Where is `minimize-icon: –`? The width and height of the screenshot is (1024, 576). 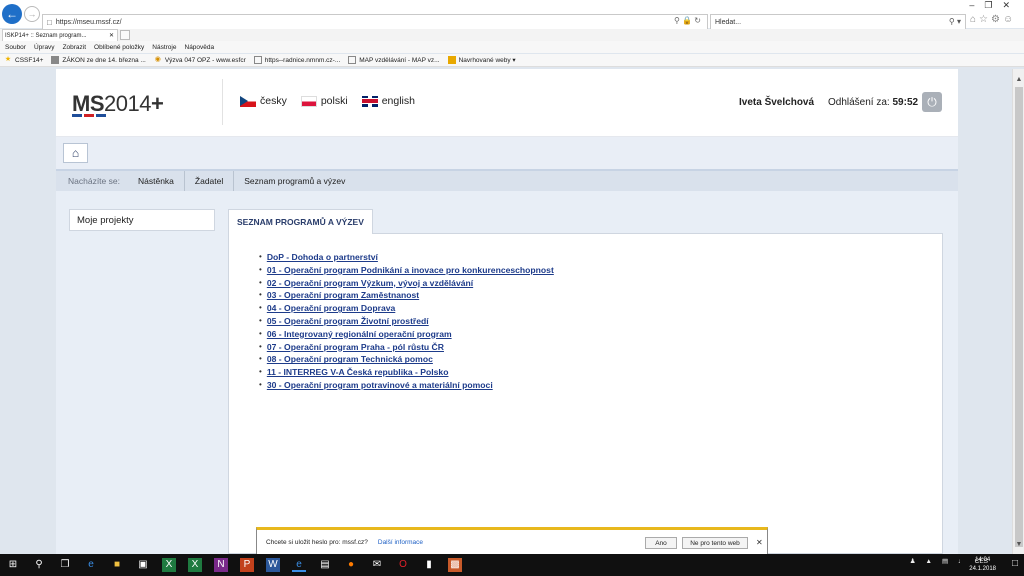
minimize-icon: – is located at coordinates (976, 5).